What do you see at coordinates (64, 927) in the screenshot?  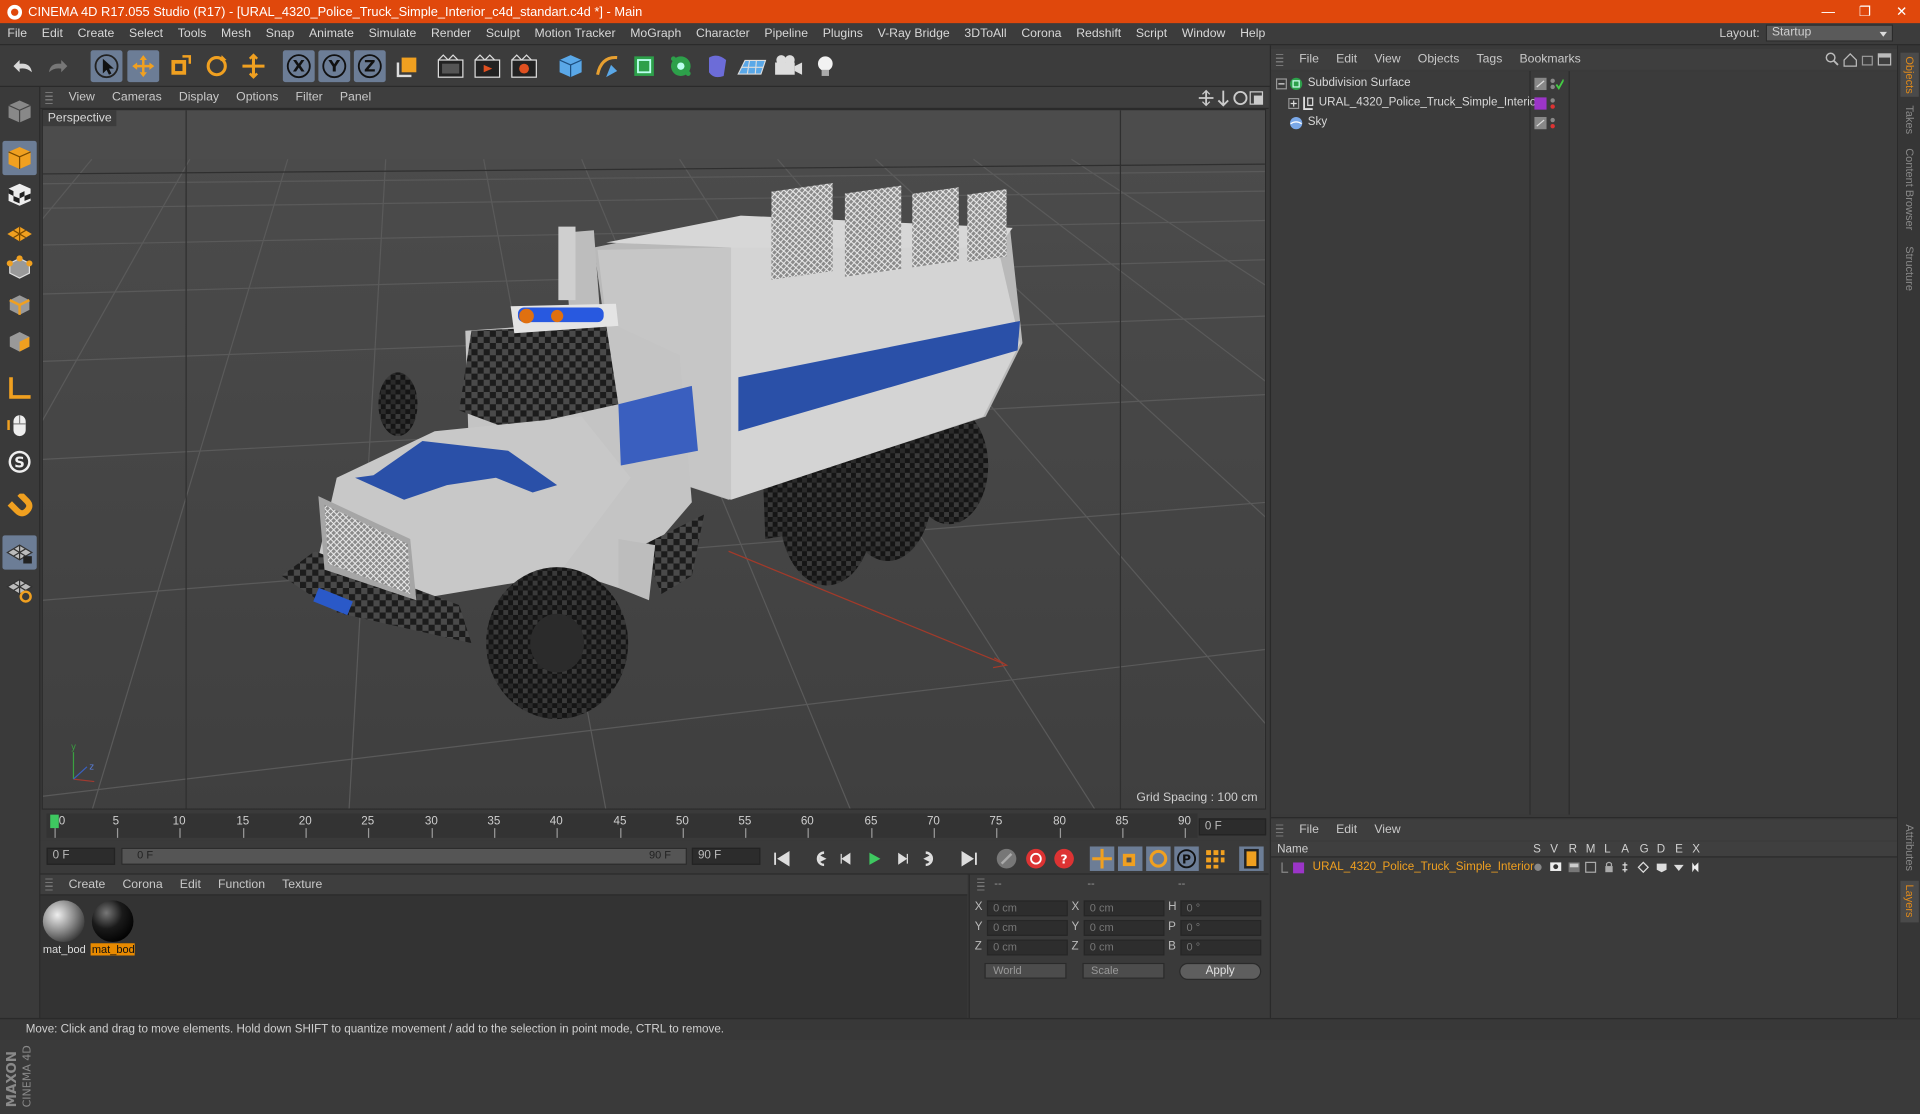 I see `material-swatch: mat_bod` at bounding box center [64, 927].